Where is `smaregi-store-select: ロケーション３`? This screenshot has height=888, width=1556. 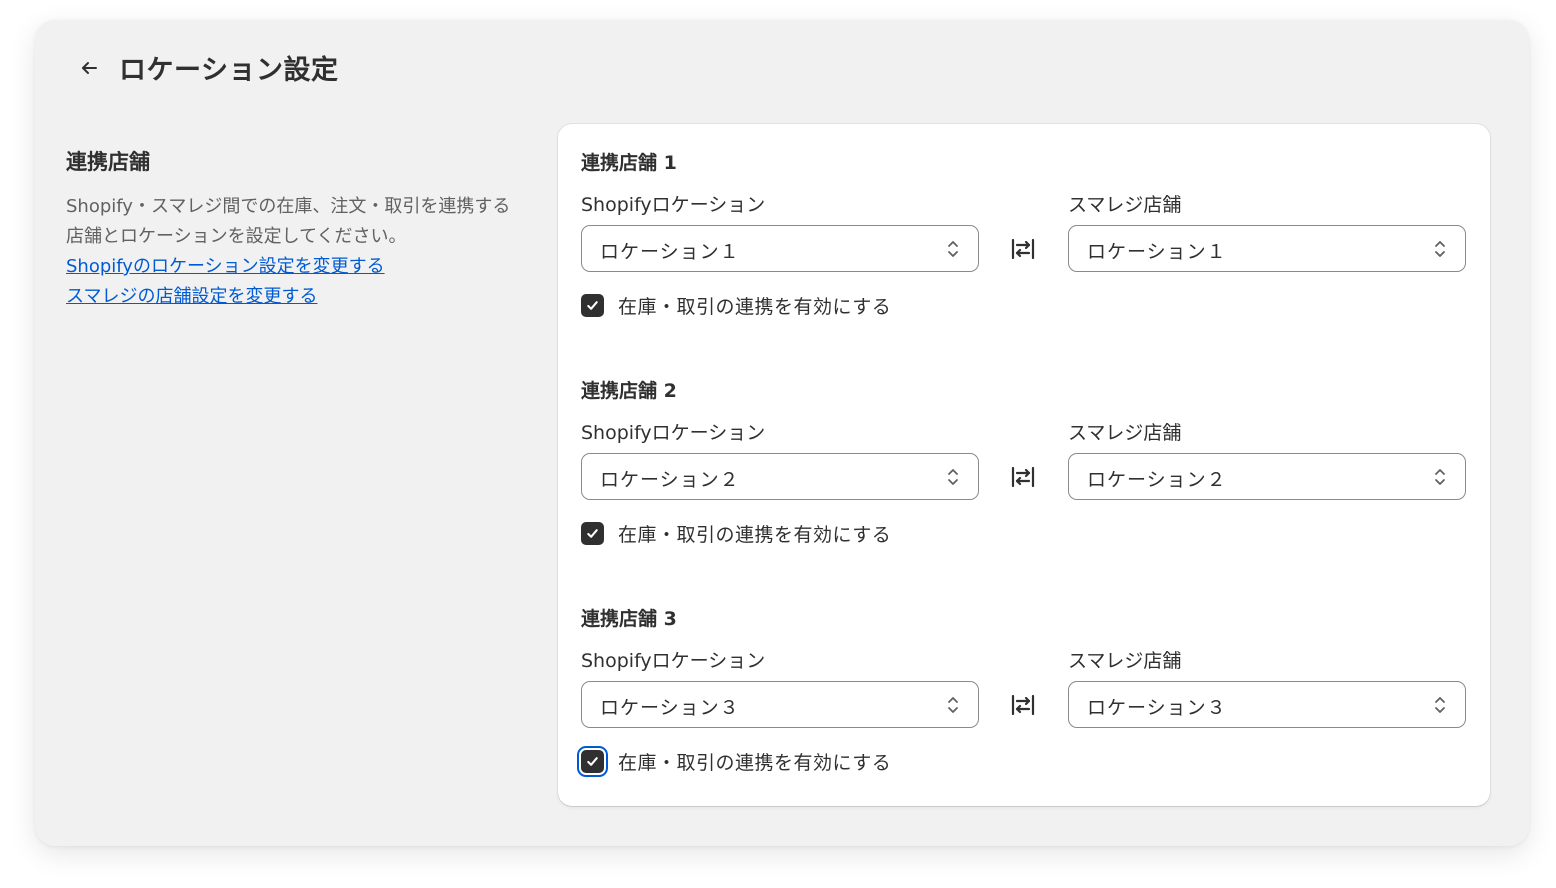 smaregi-store-select: ロケーション３ is located at coordinates (1267, 704).